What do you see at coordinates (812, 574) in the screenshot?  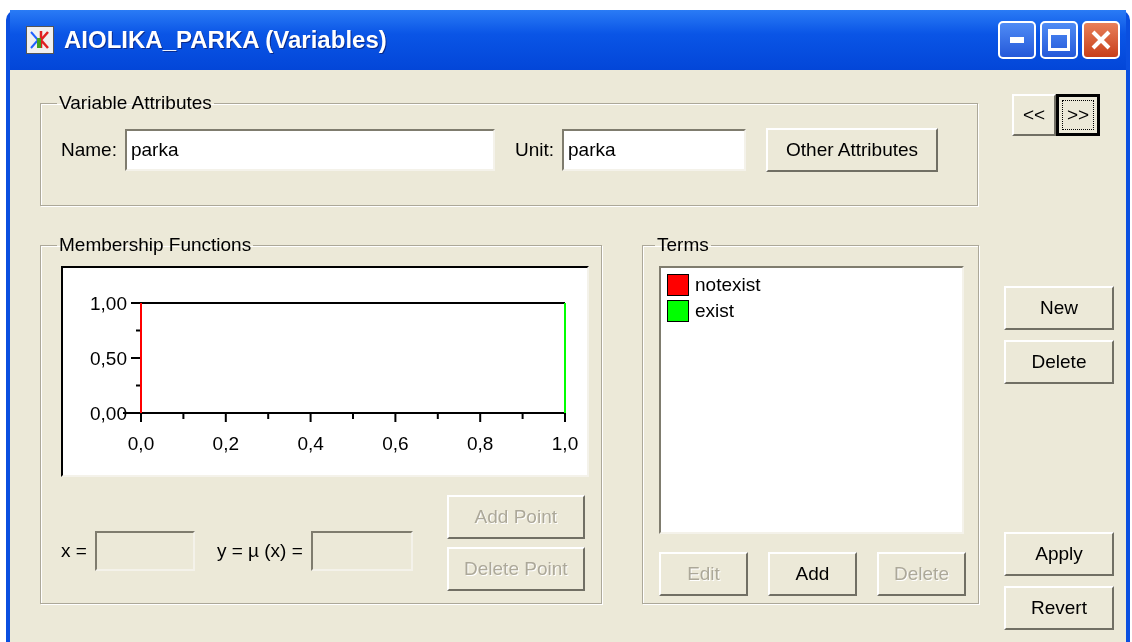 I see `term-button: Add` at bounding box center [812, 574].